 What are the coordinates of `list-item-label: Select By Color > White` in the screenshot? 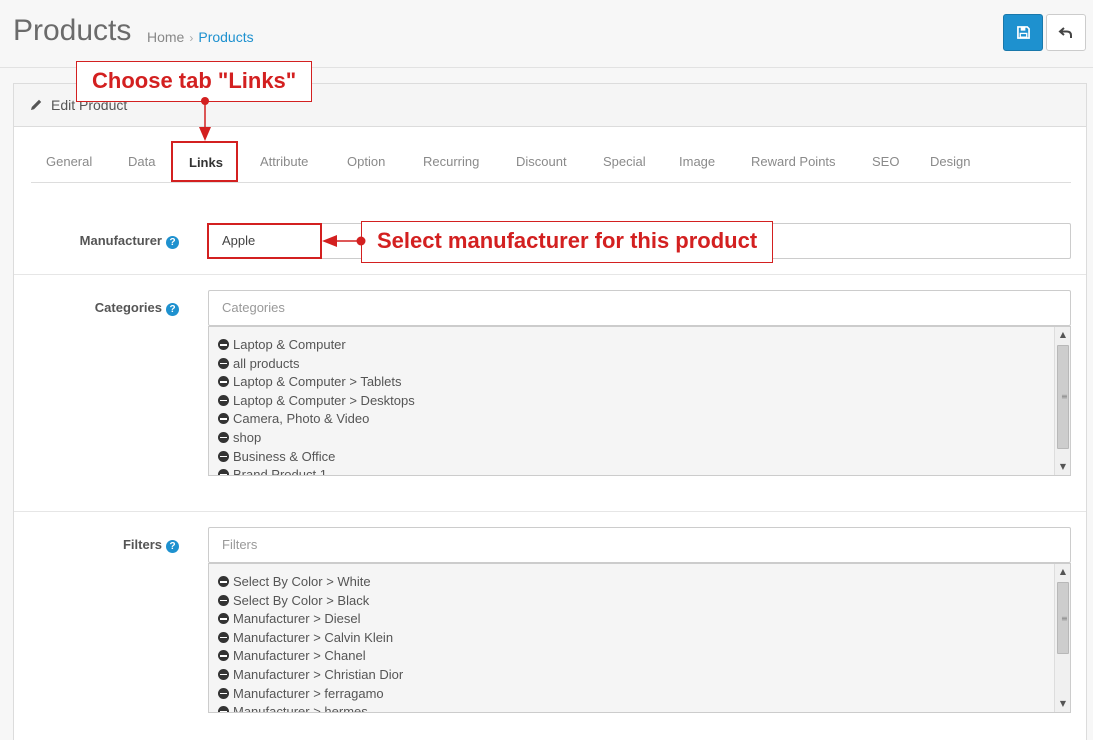 It's located at (302, 581).